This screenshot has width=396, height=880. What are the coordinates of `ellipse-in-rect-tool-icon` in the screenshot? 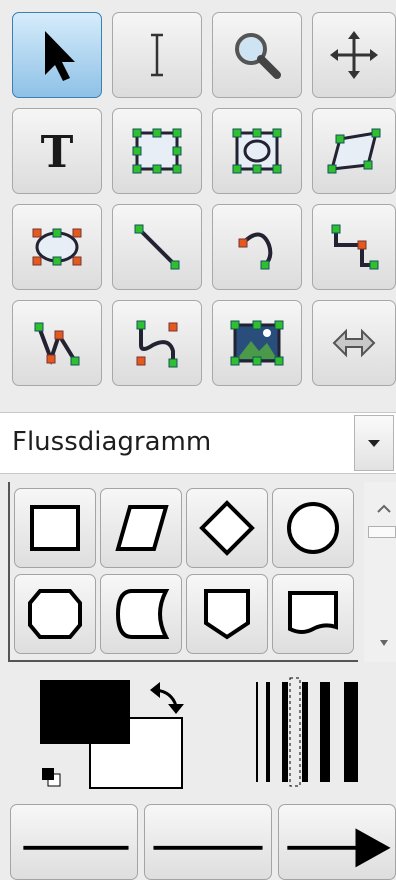 It's located at (257, 151).